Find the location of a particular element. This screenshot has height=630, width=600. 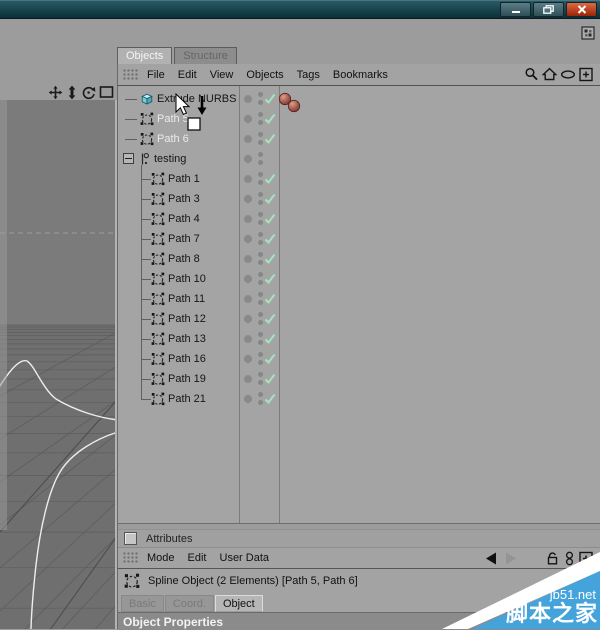

snapshot-icon is located at coordinates (569, 558).